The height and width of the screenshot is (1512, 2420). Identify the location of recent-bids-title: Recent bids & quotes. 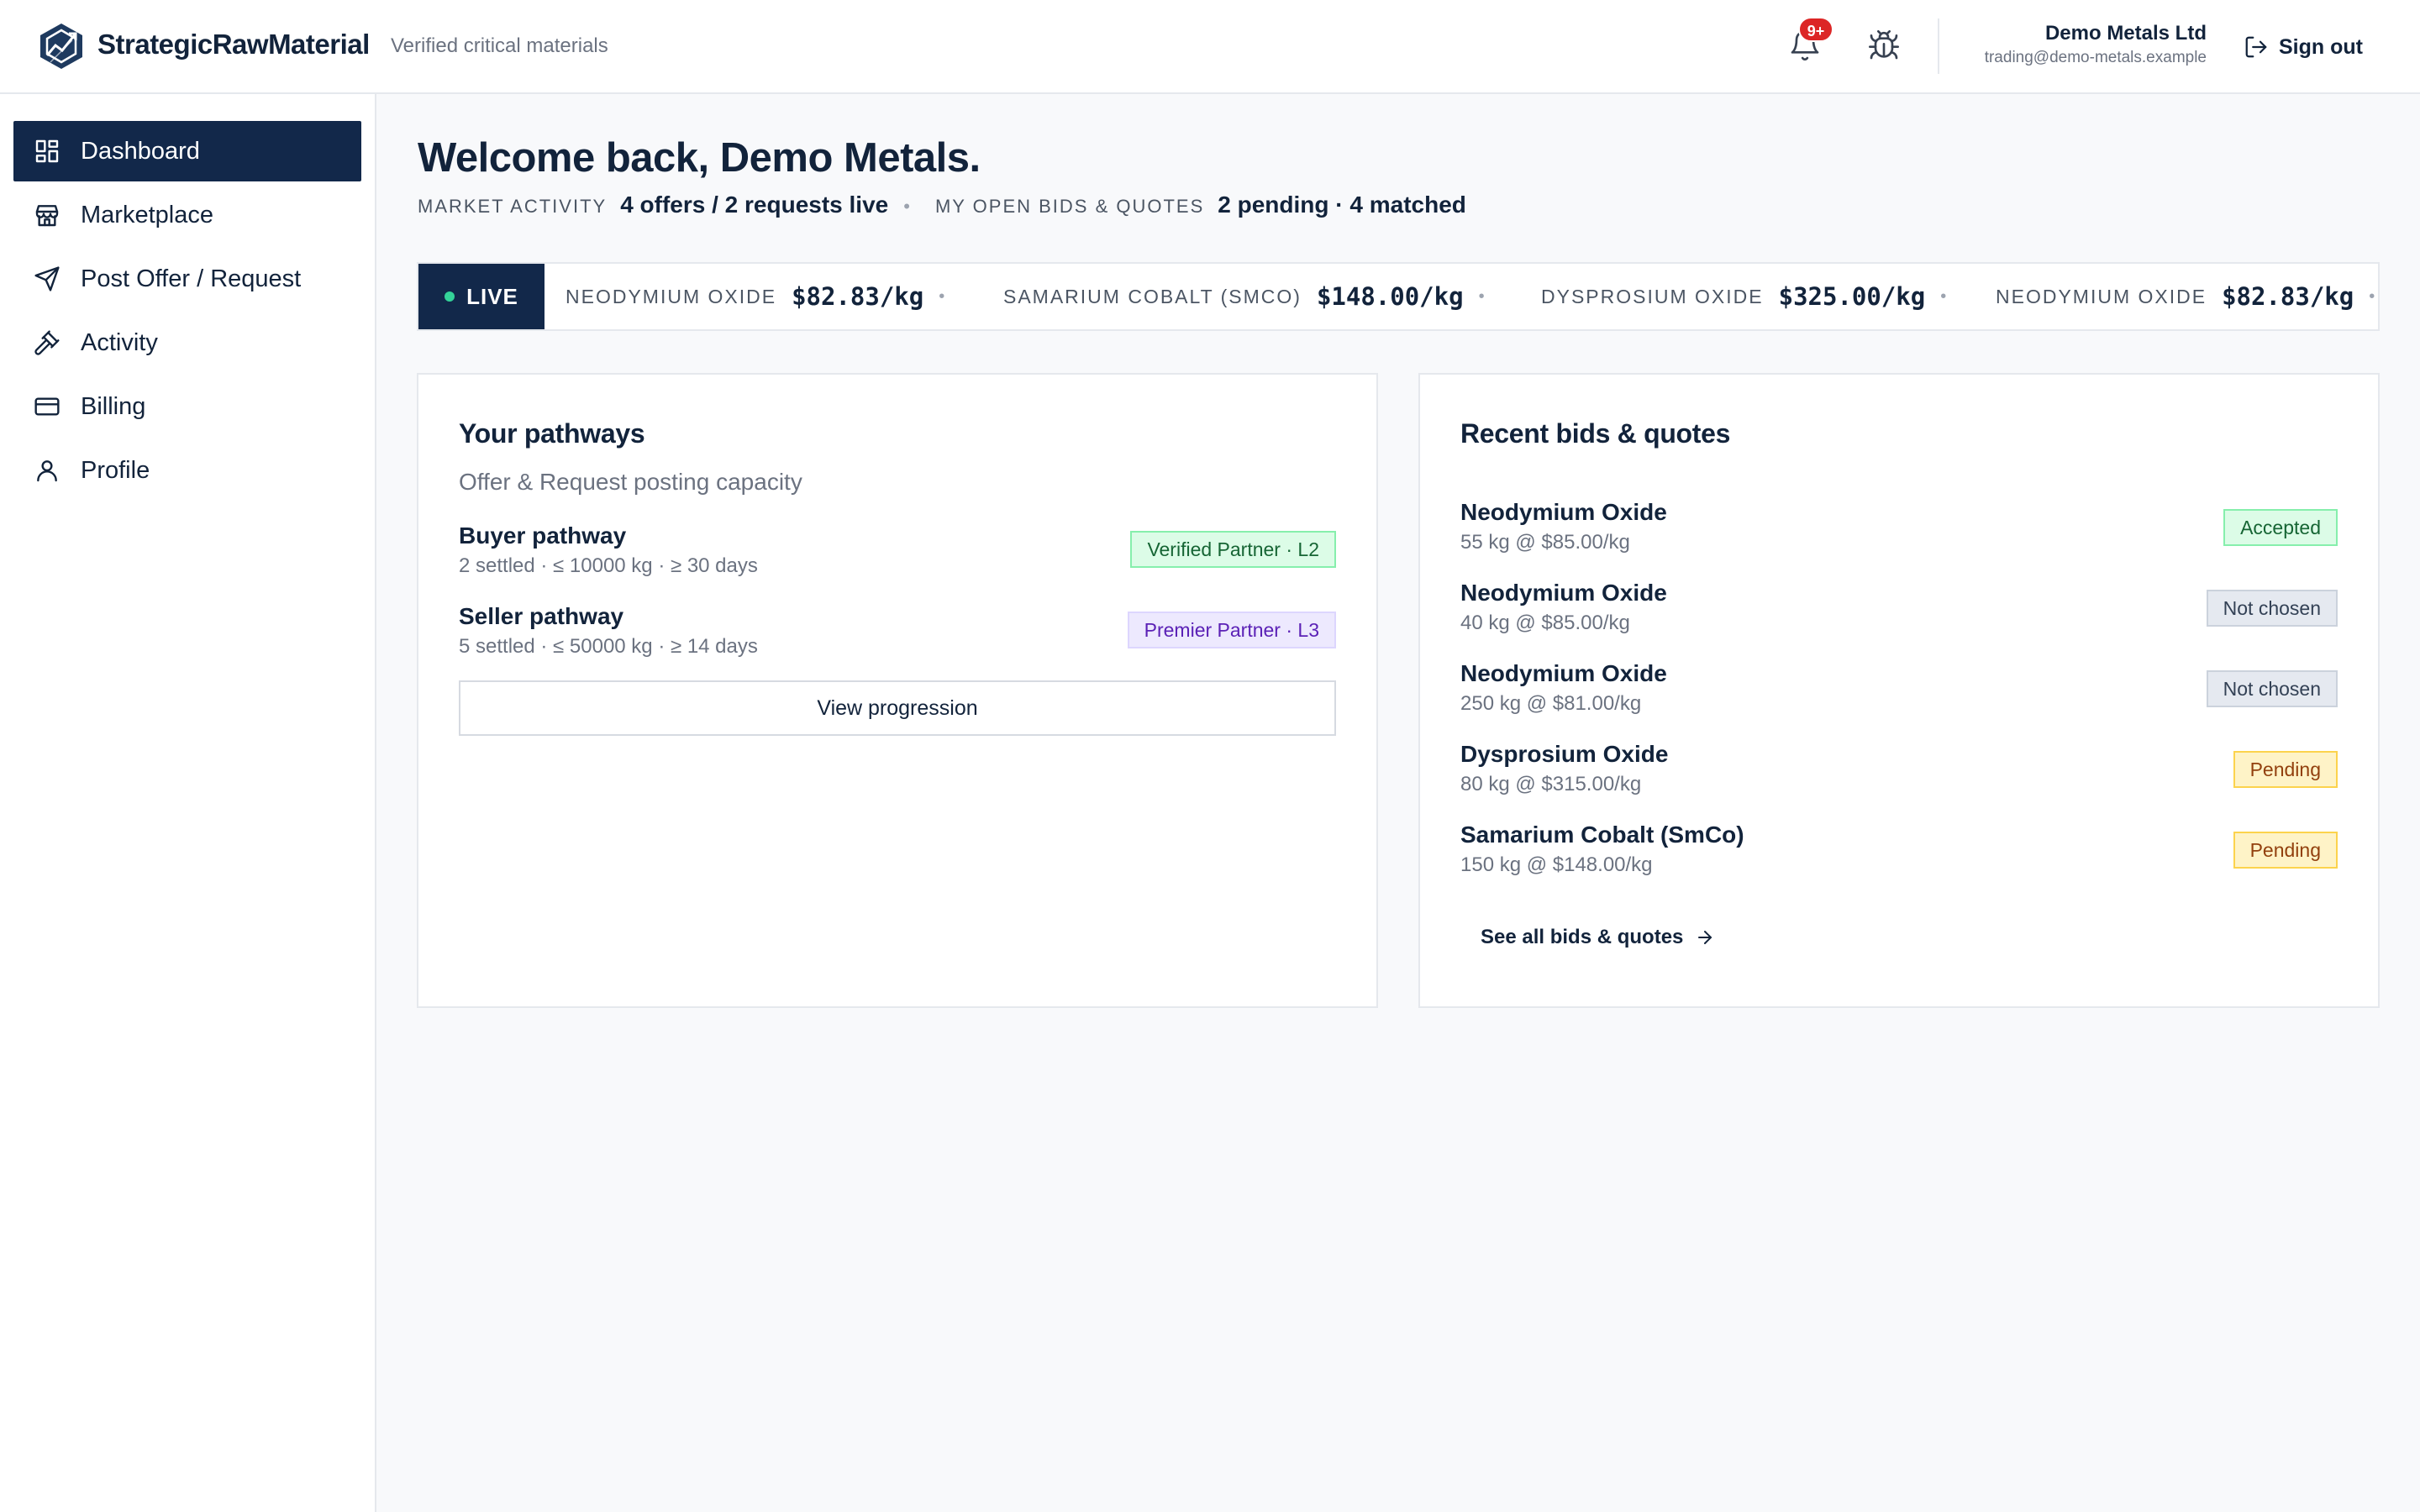
(1595, 433).